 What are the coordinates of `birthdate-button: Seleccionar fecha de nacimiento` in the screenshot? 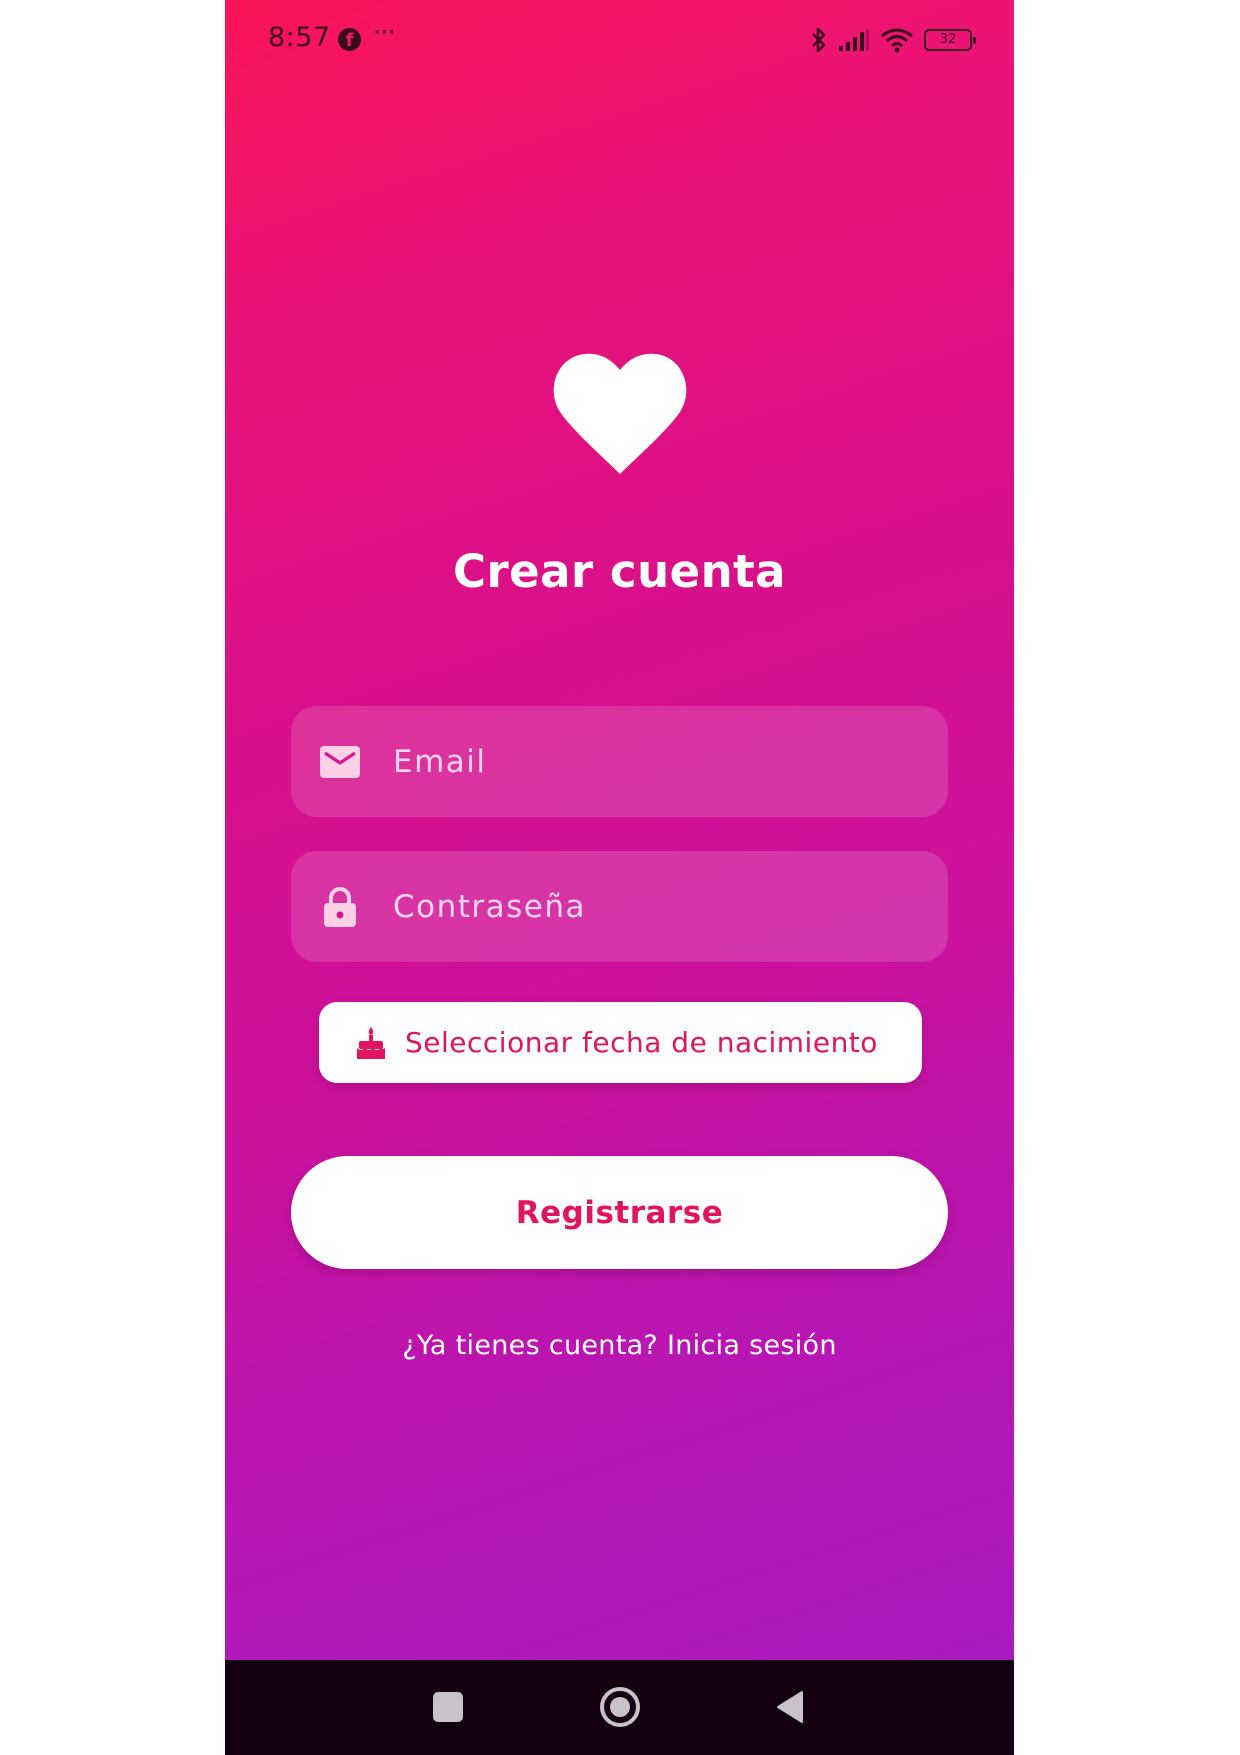 It's located at (620, 1042).